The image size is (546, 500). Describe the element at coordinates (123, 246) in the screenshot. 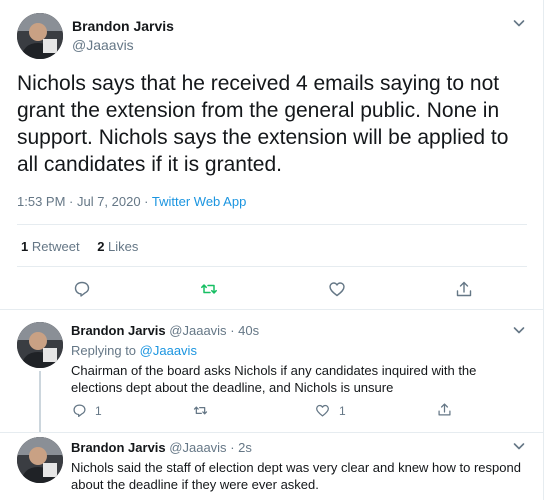

I see `likes-label: Likes` at that location.